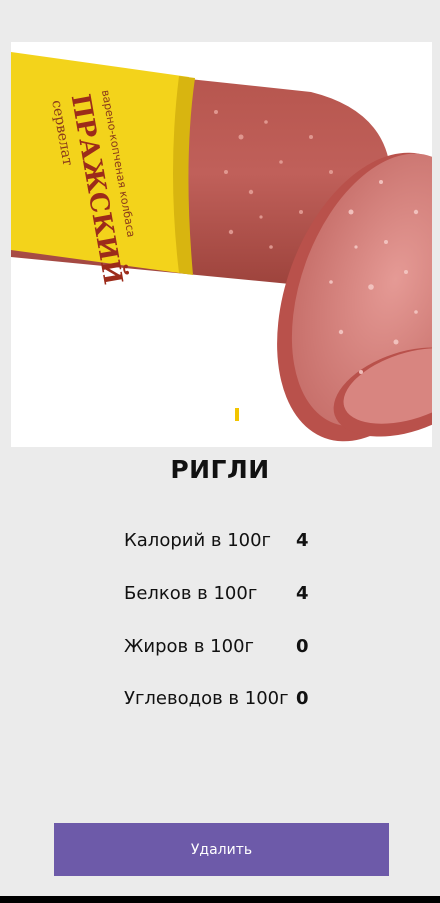  I want to click on nutrition-label: Углеводов в 100г, so click(206, 698).